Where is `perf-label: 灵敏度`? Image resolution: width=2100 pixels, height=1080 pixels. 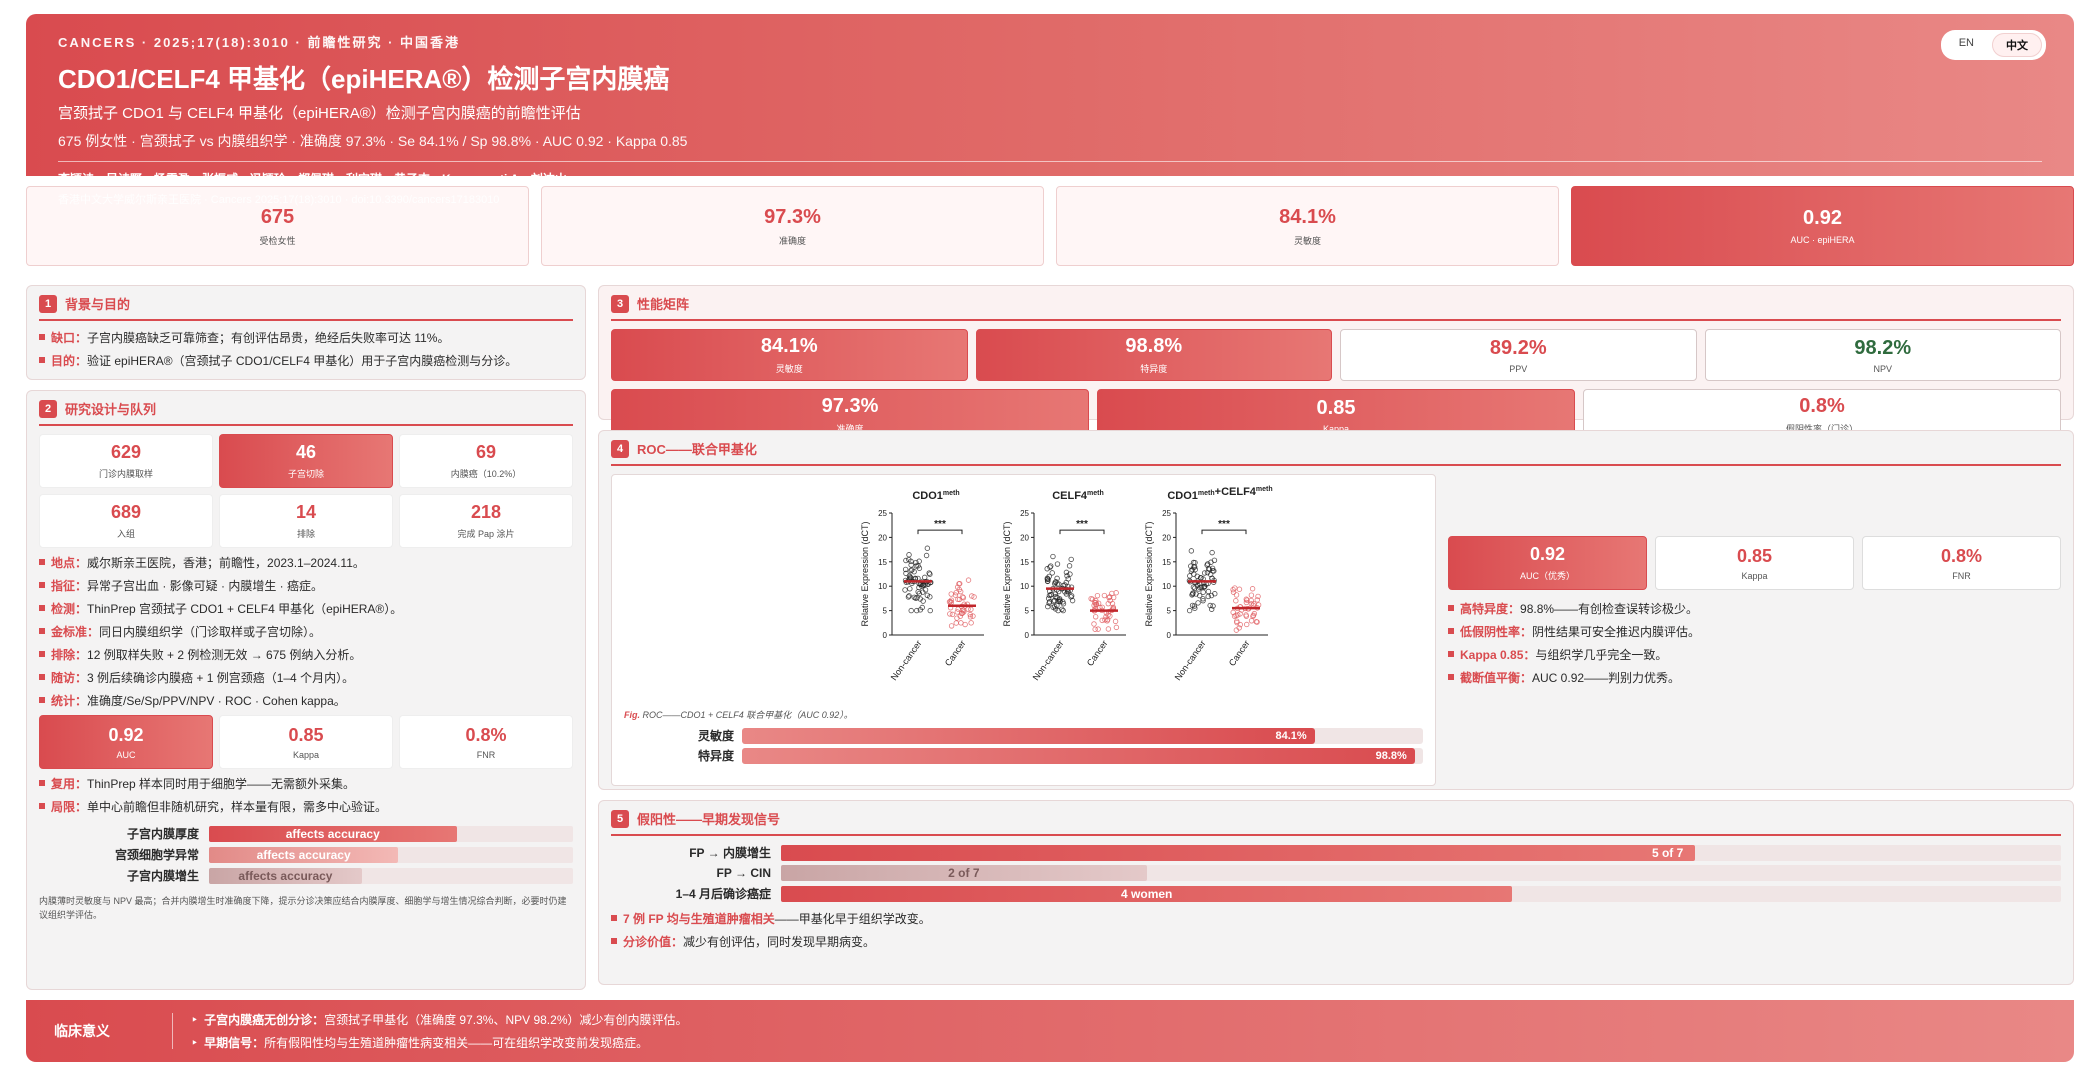
perf-label: 灵敏度 is located at coordinates (789, 369).